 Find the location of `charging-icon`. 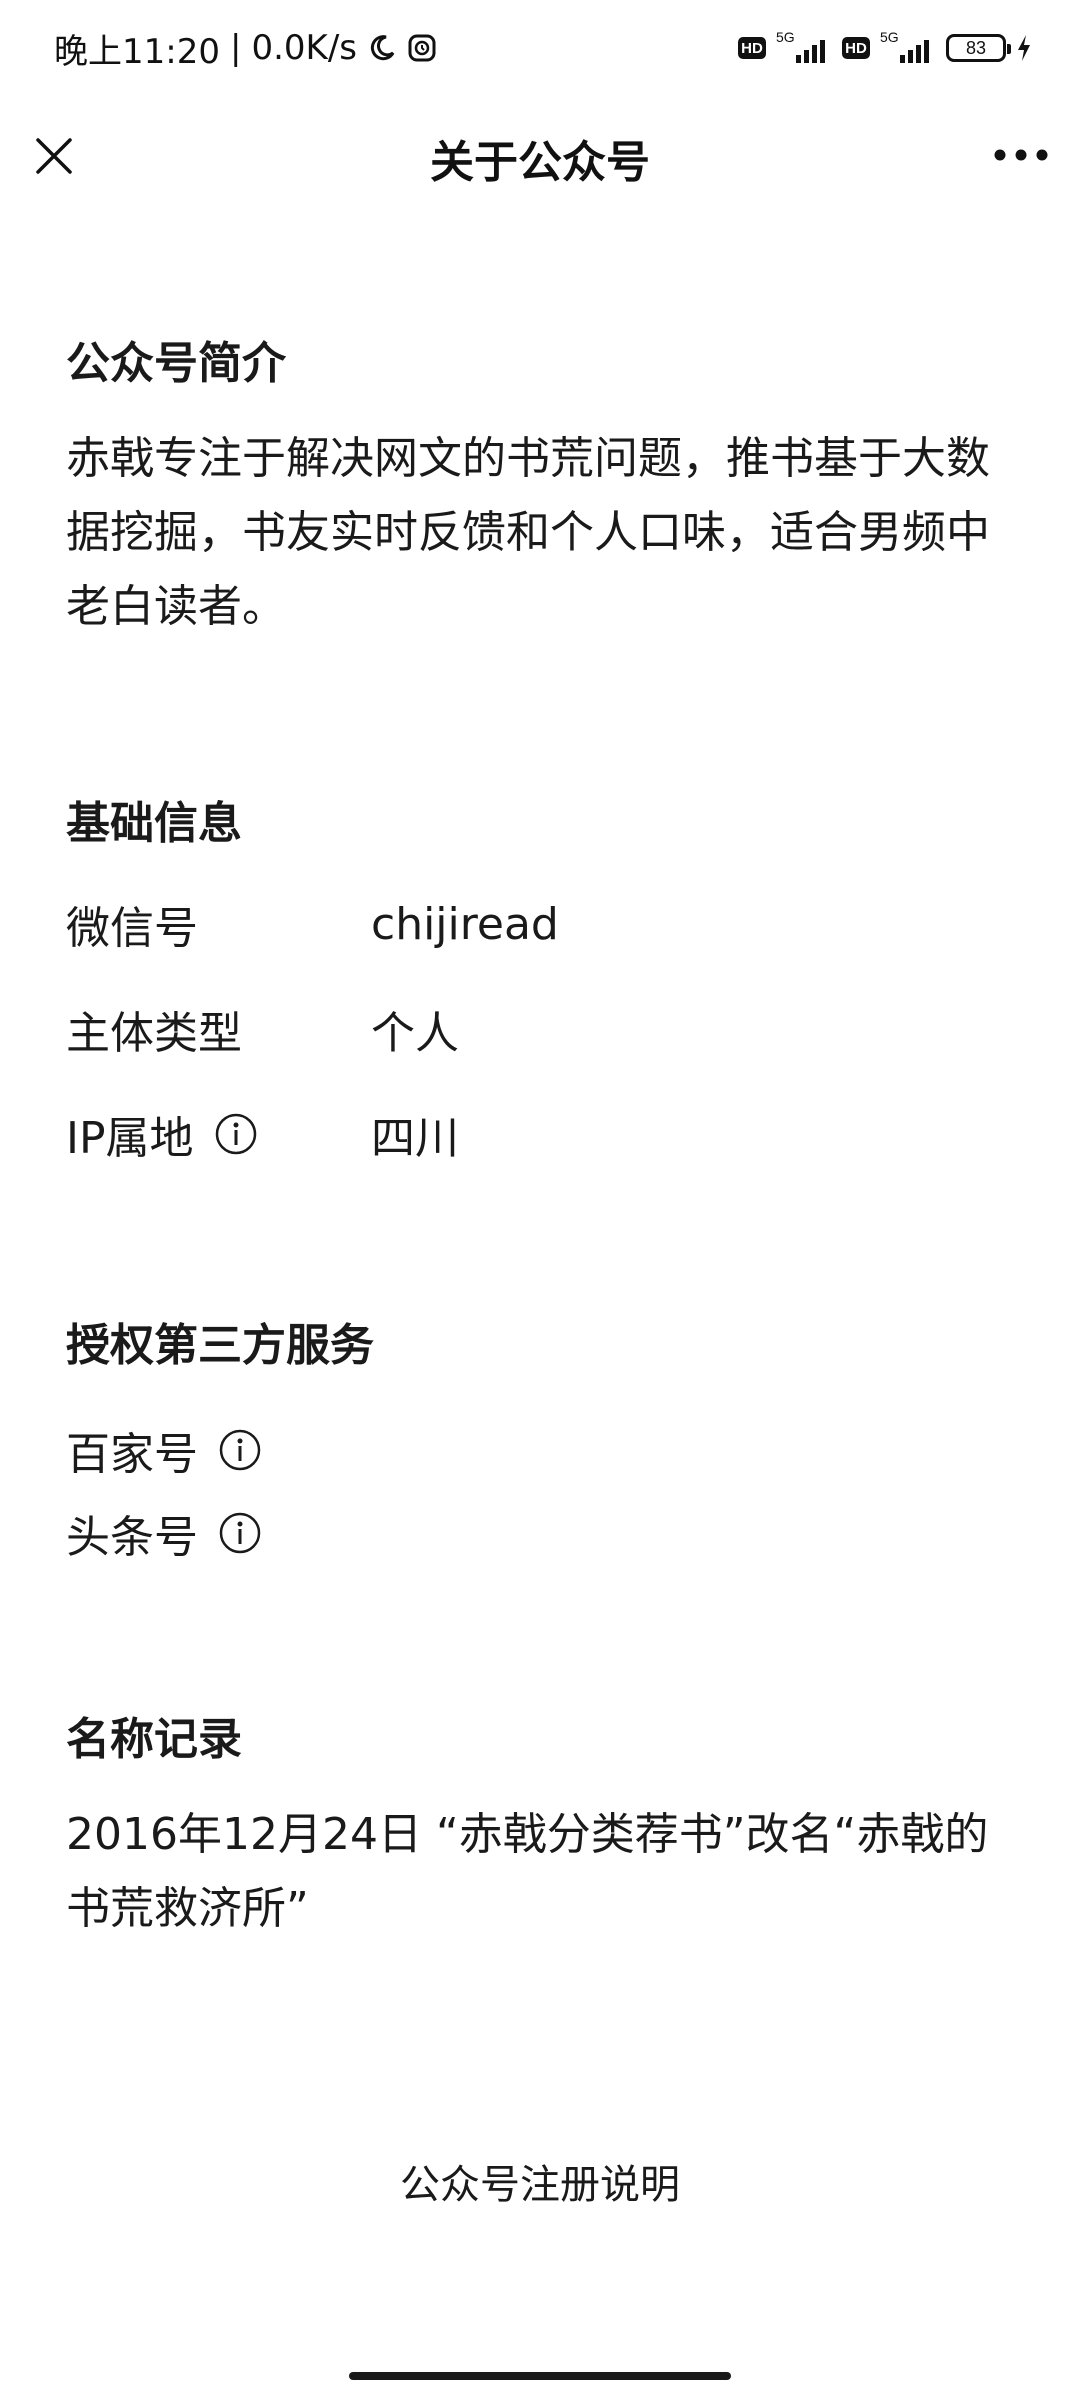

charging-icon is located at coordinates (1024, 48).